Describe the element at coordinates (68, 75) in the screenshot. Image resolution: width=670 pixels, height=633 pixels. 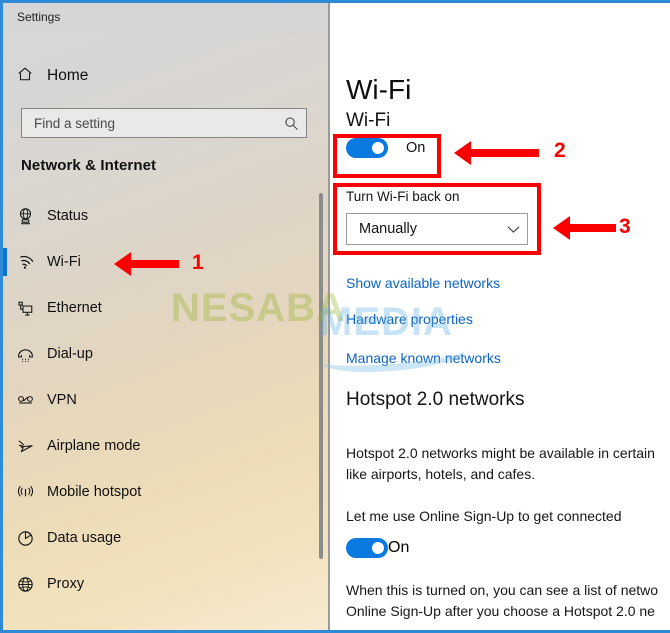
I see `sidebar-item-home-label: Home` at that location.